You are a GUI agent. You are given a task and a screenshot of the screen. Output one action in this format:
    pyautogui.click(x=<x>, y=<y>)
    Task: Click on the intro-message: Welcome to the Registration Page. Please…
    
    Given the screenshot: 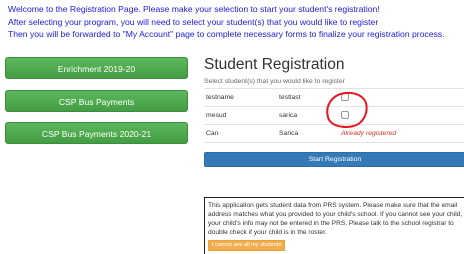 What is the action you would take?
    pyautogui.click(x=236, y=22)
    